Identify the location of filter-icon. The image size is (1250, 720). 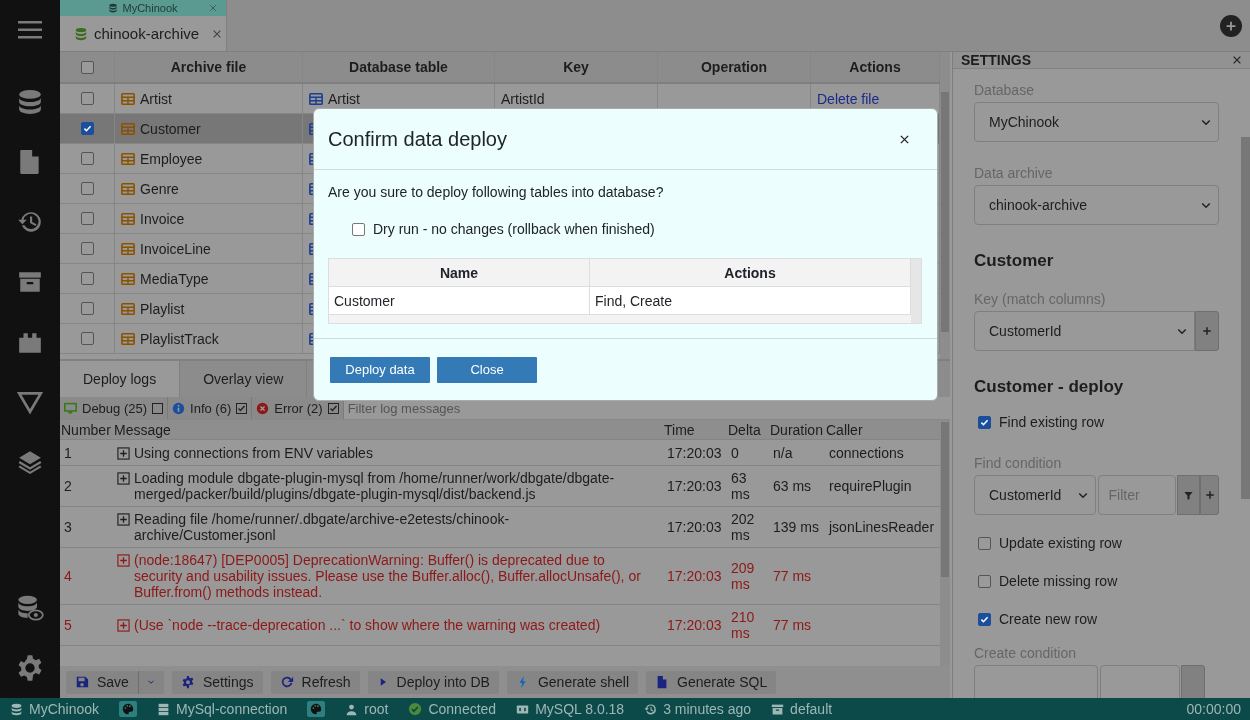
(1189, 495).